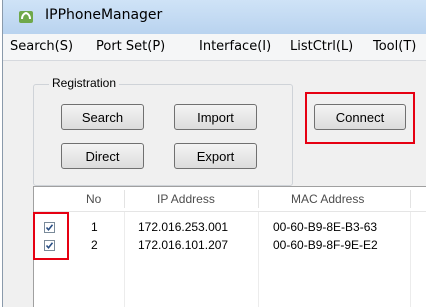  What do you see at coordinates (104, 15) in the screenshot?
I see `window-title: IPPhoneManager` at bounding box center [104, 15].